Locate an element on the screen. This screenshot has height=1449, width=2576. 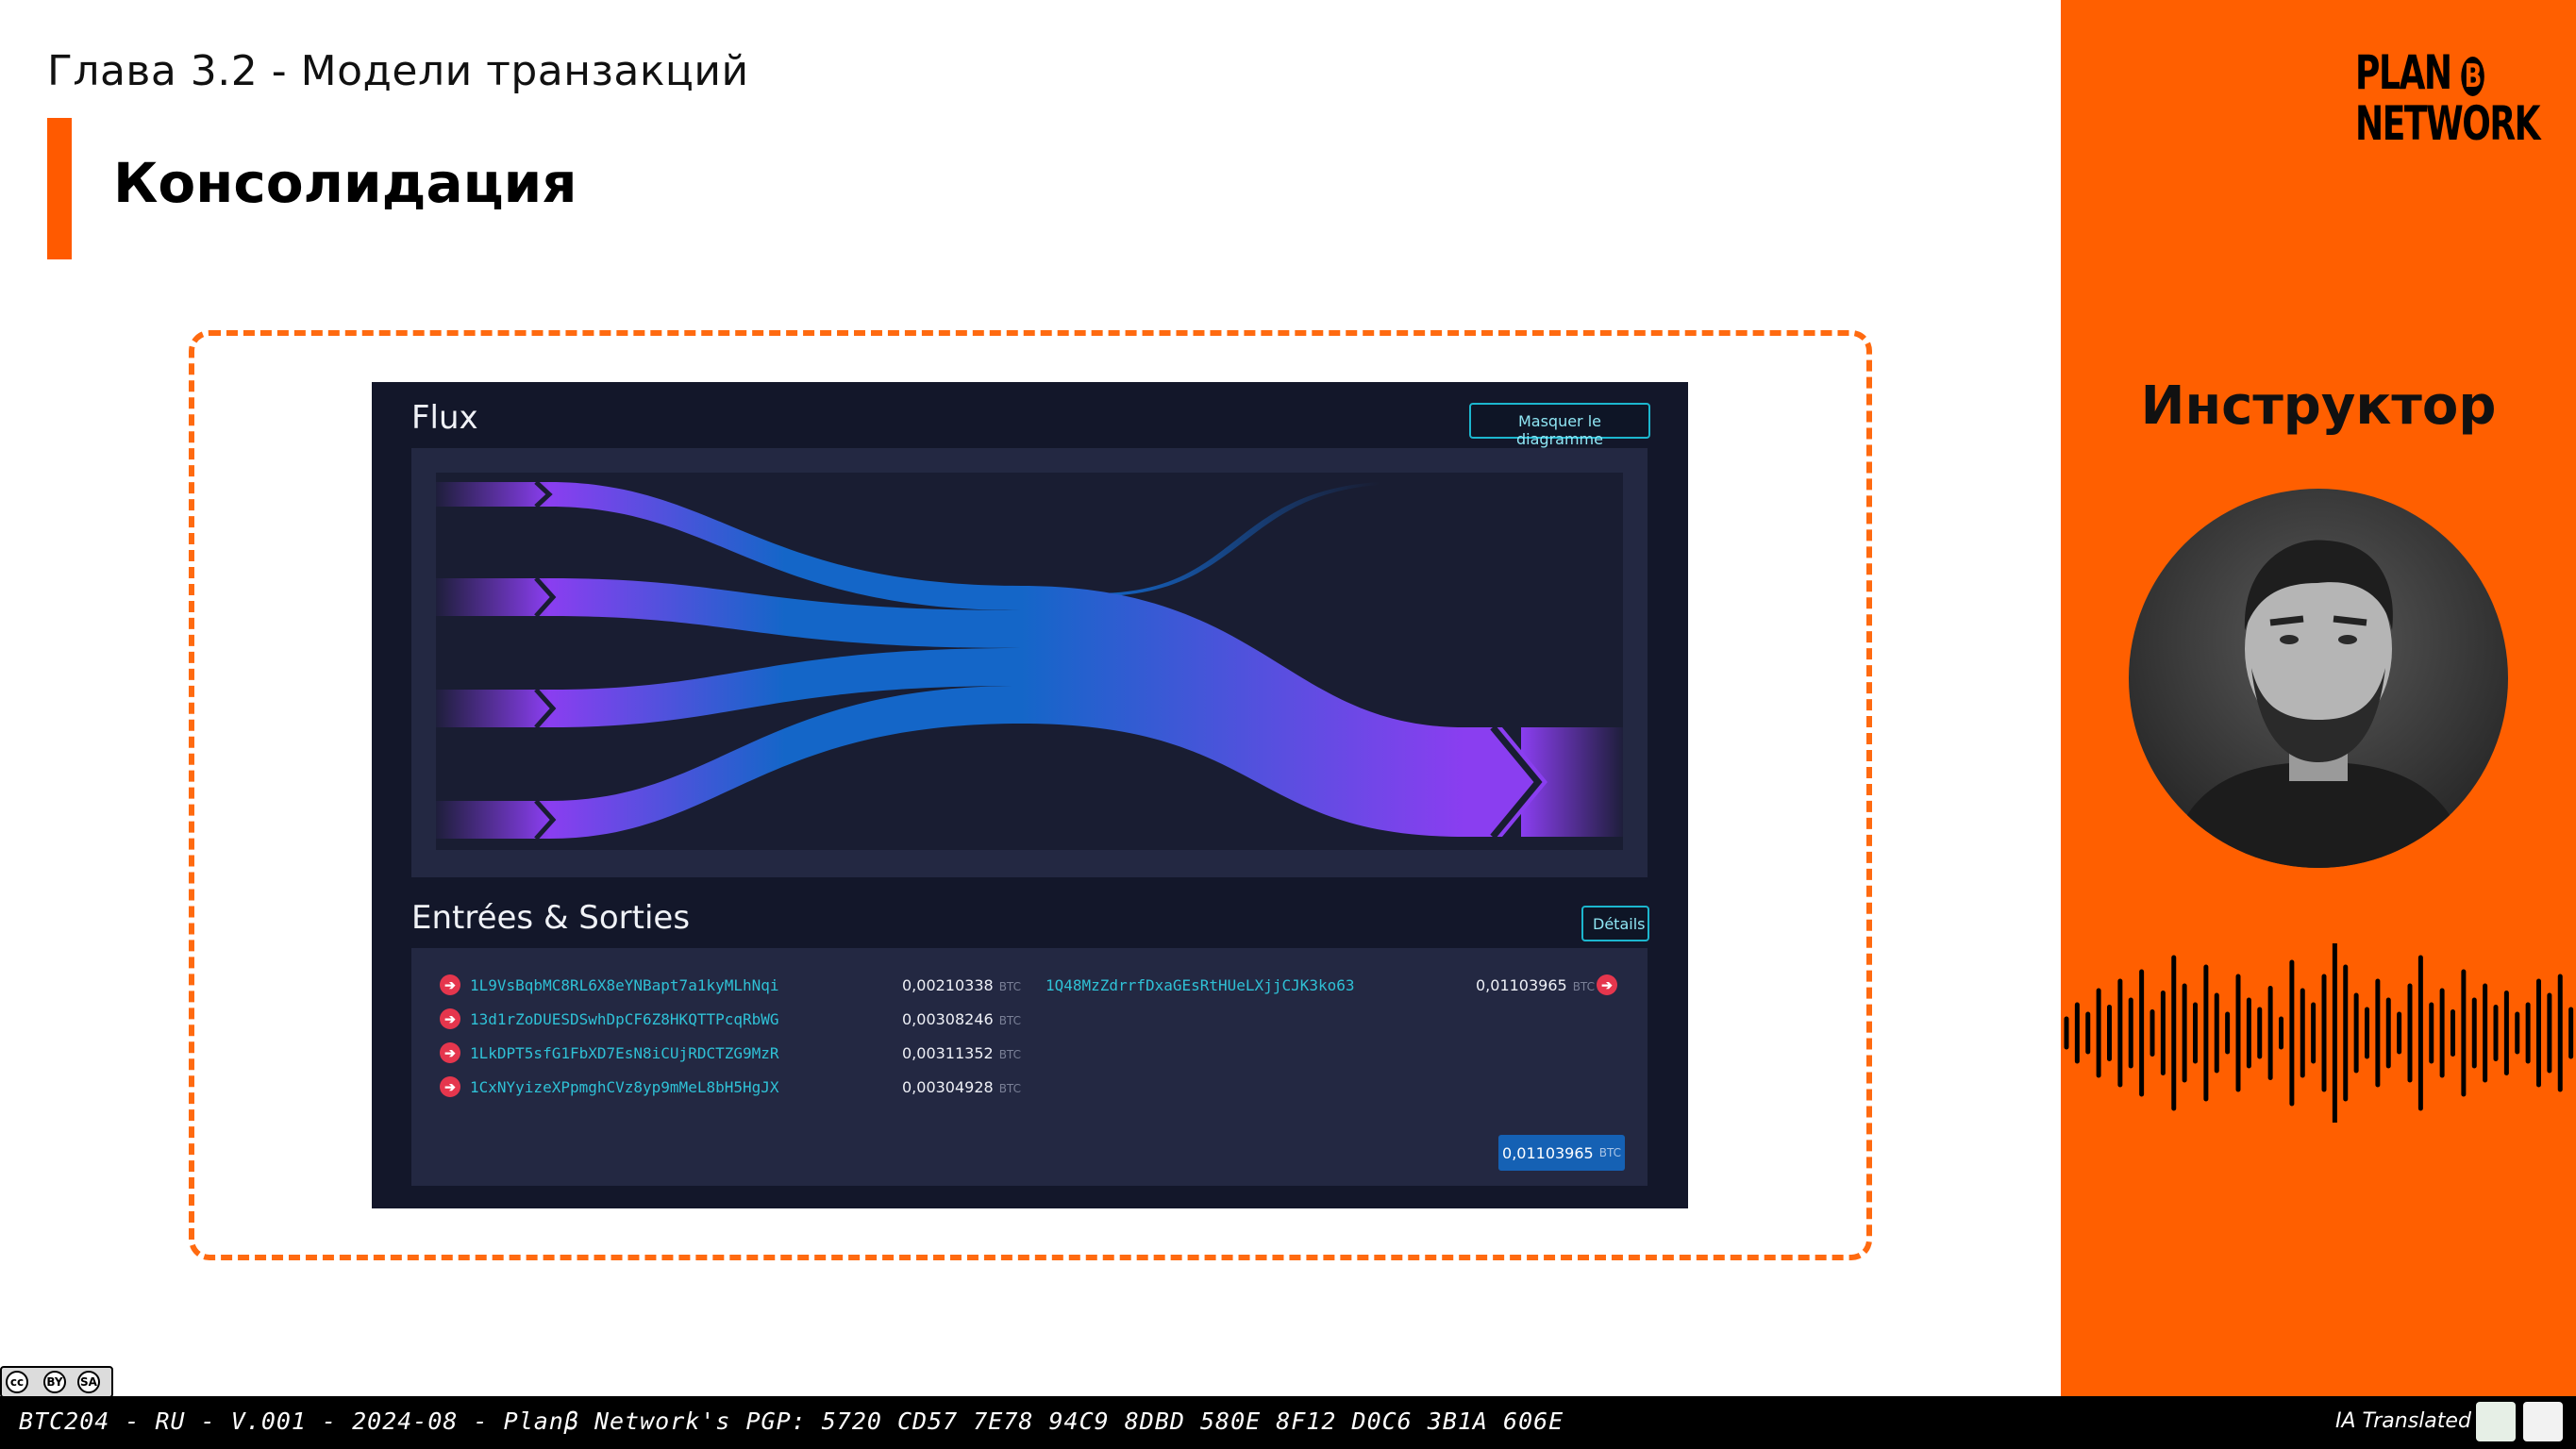
sankey-svg is located at coordinates (1029, 660).